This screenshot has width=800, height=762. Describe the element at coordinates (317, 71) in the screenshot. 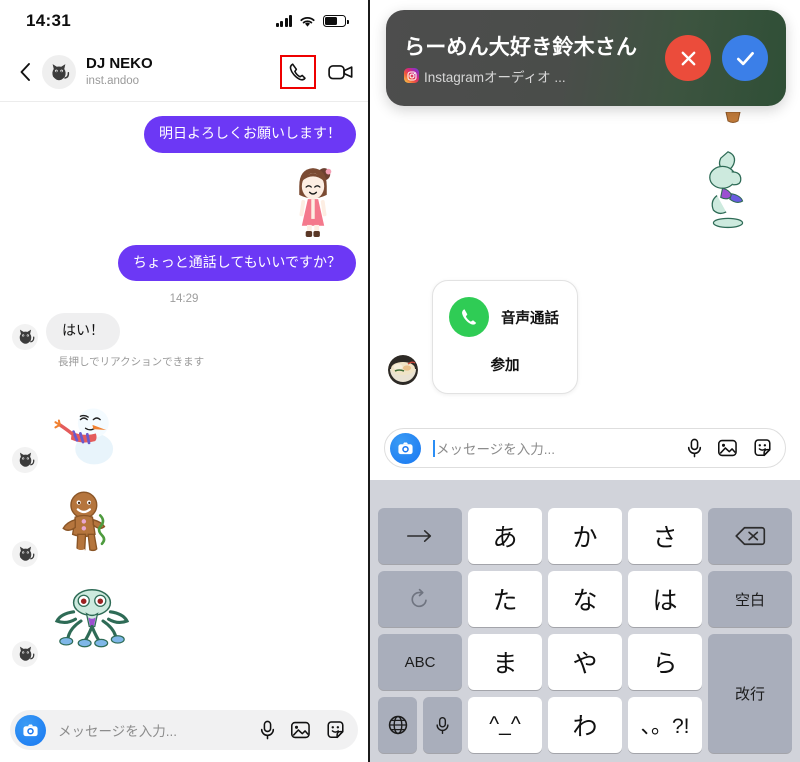

I see `header-actions` at that location.